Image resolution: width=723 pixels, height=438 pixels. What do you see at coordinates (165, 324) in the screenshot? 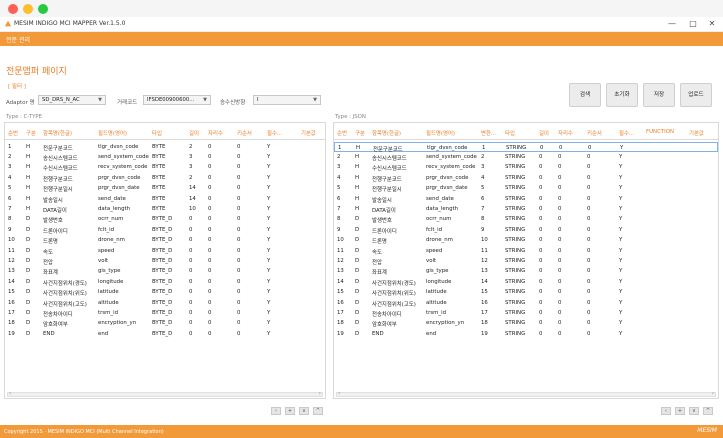
I see `table-row: 18 D 암호화여부 encryption_yn BYTE_D 0 0 0 Y` at bounding box center [165, 324].